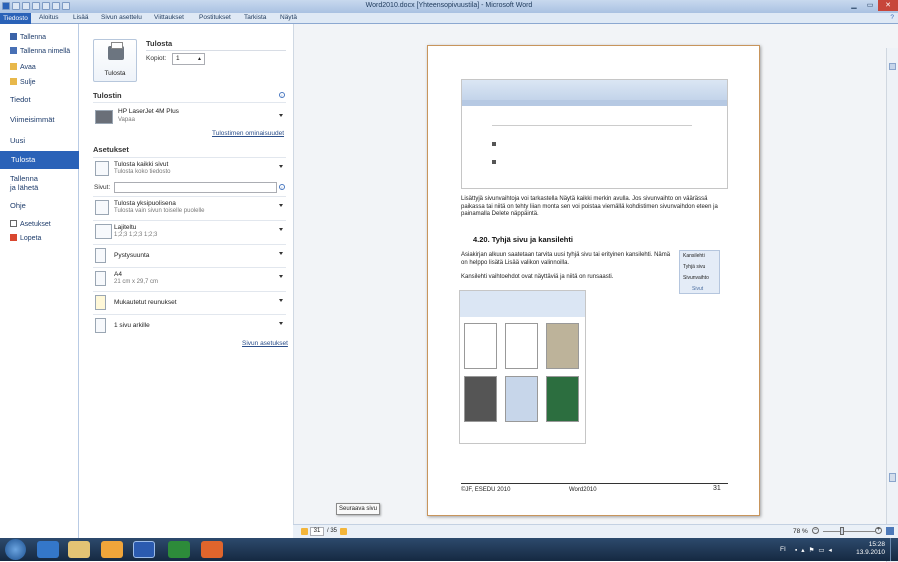 This screenshot has width=898, height=562. Describe the element at coordinates (28, 37) in the screenshot. I see `nav-save: Tallenna` at that location.